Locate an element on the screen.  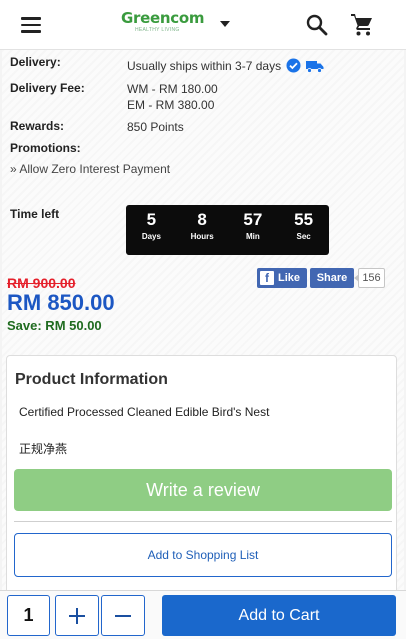
facebook-like-button: f Like is located at coordinates (282, 278).